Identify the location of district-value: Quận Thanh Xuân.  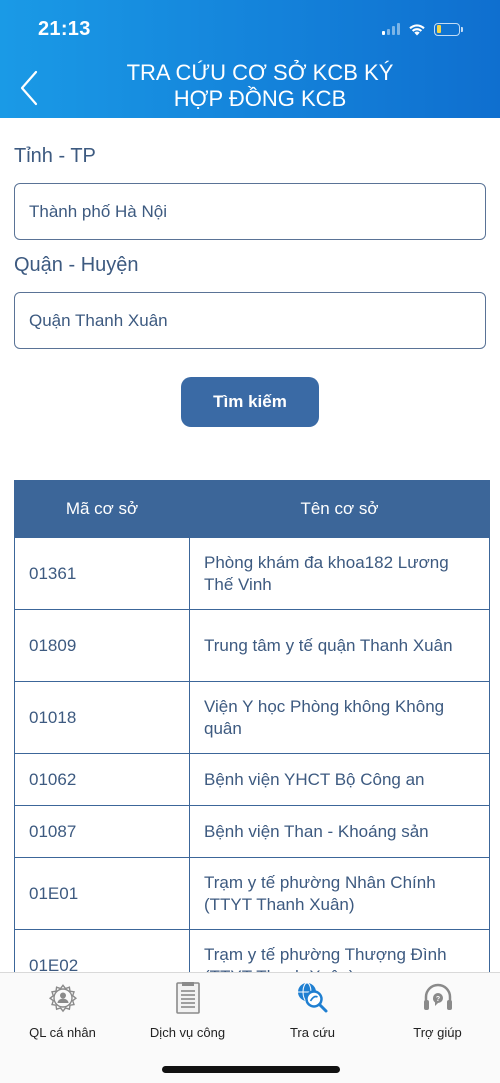
(98, 320).